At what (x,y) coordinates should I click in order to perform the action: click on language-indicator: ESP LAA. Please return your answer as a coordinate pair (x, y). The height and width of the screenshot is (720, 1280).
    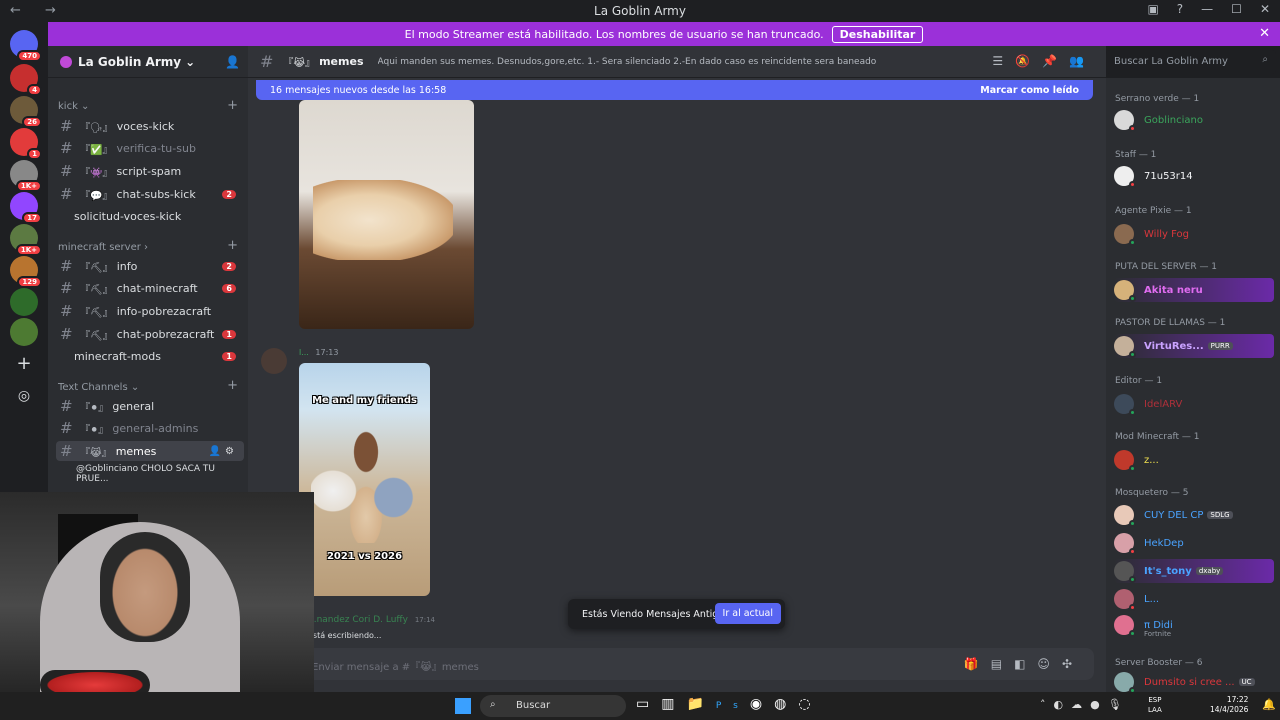
    Looking at the image, I should click on (1155, 705).